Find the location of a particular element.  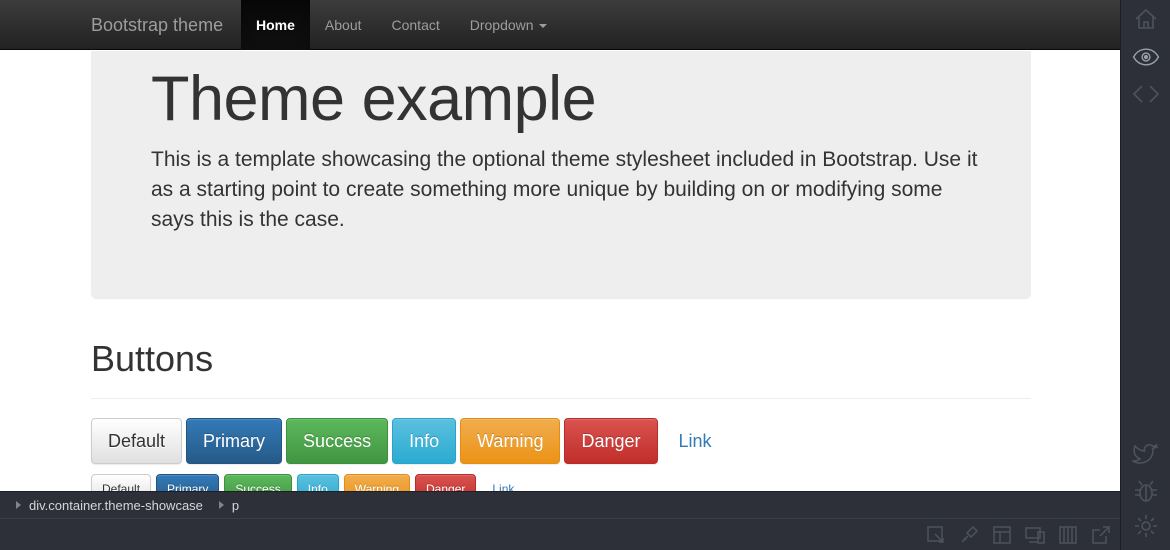

twitter-icon is located at coordinates (1146, 454).